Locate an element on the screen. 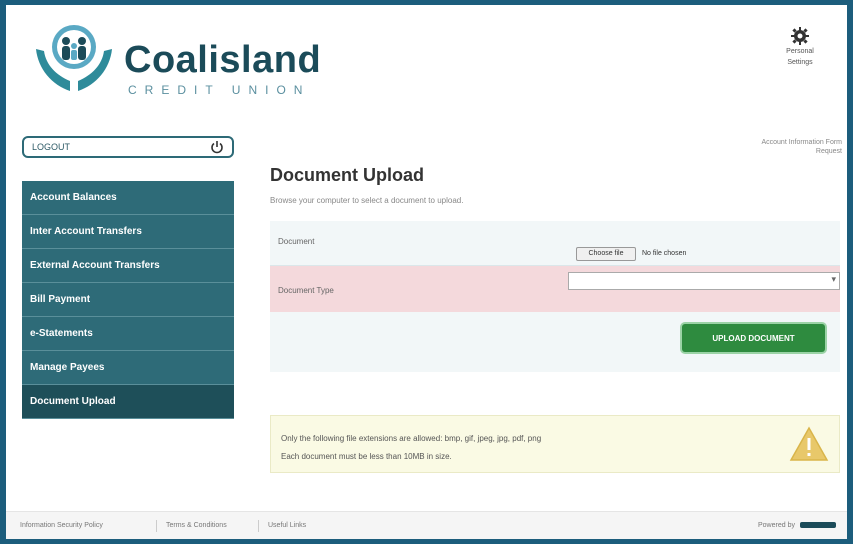 The image size is (853, 544). chevron-down-icon: ▾ is located at coordinates (833, 279).